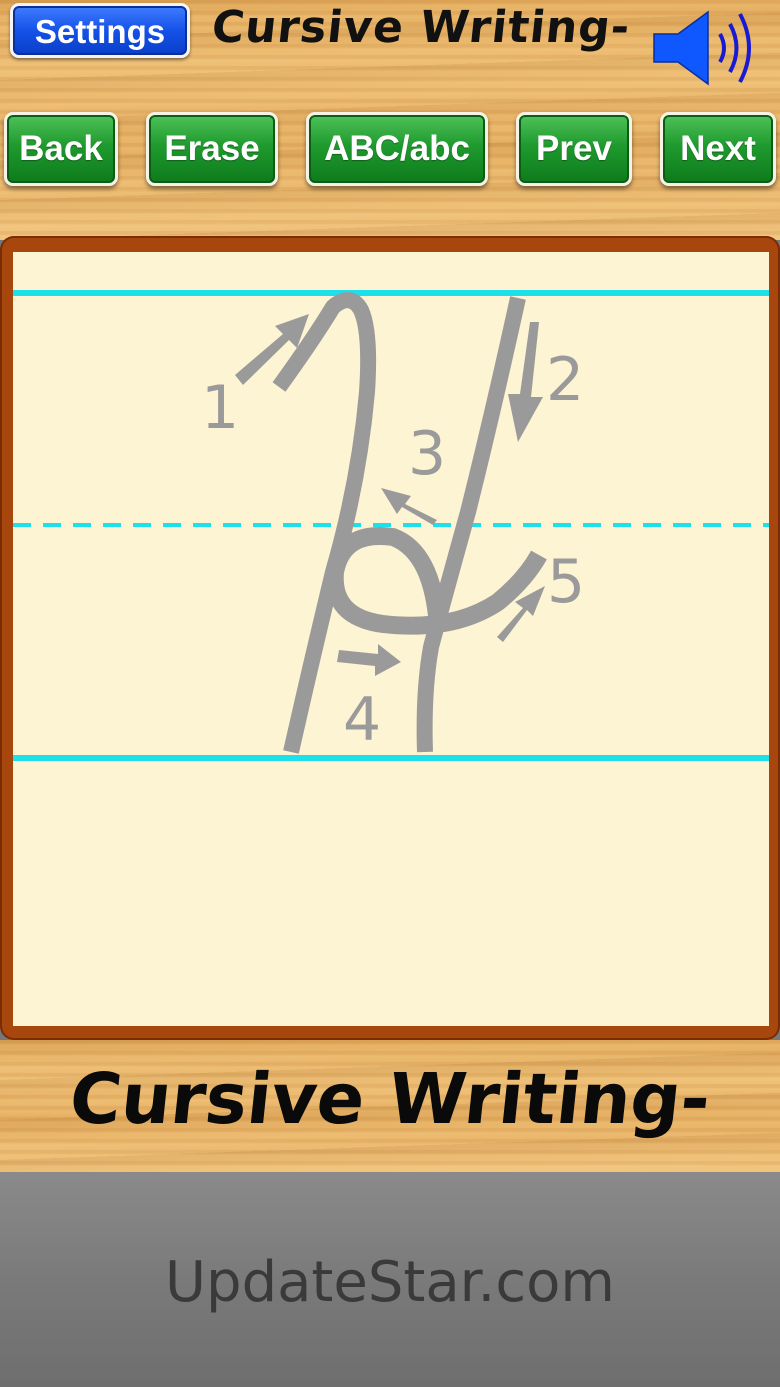 Image resolution: width=780 pixels, height=1387 pixels. Describe the element at coordinates (220, 408) in the screenshot. I see `stroke-number-1: 1` at that location.